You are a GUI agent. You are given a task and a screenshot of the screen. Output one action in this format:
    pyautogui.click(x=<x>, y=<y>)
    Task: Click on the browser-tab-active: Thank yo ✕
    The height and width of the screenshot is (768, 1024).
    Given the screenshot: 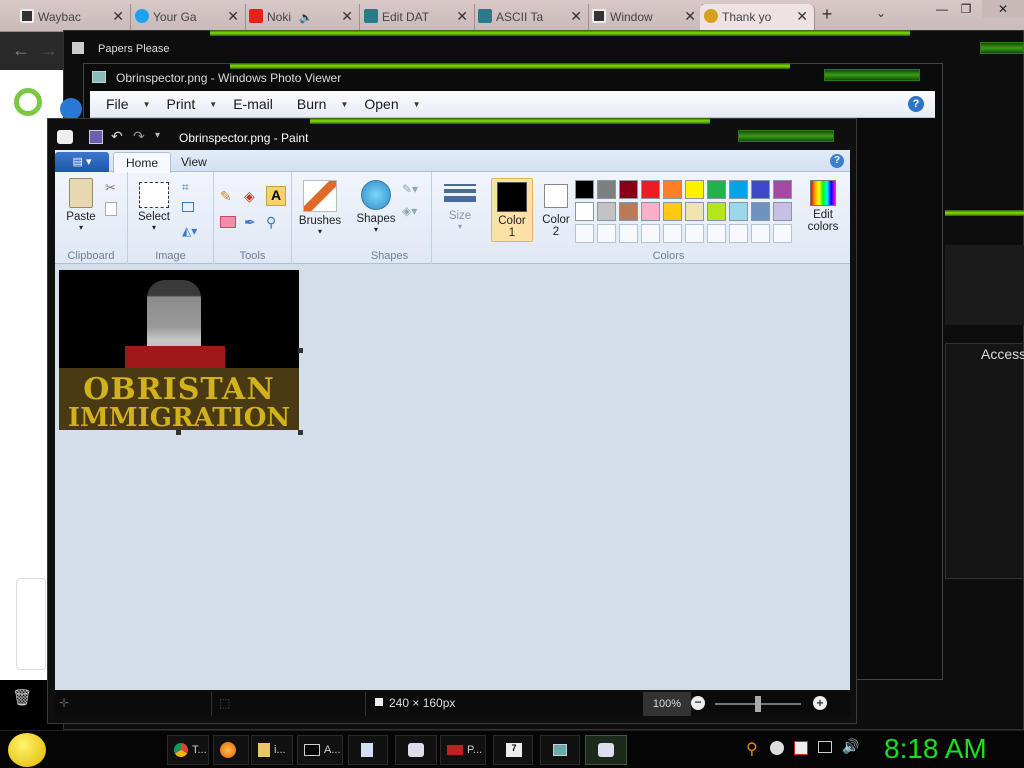 What is the action you would take?
    pyautogui.click(x=757, y=17)
    